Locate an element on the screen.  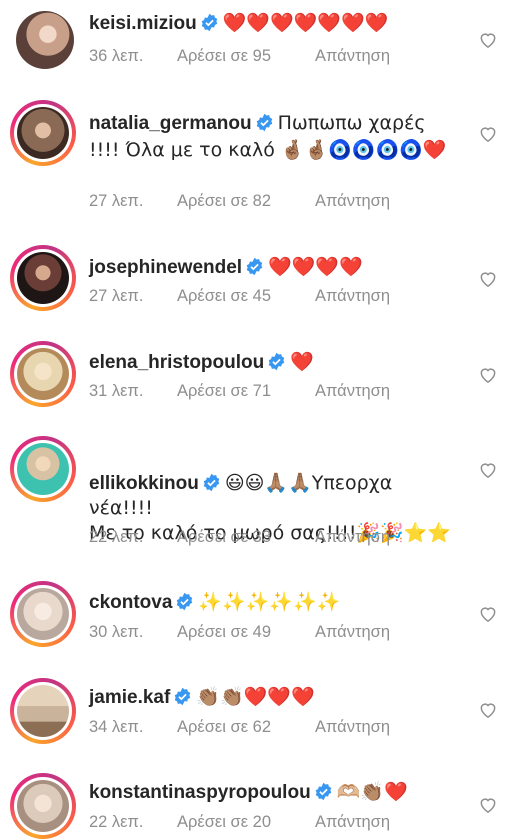
comment-time: 36 λεπ. is located at coordinates (116, 56).